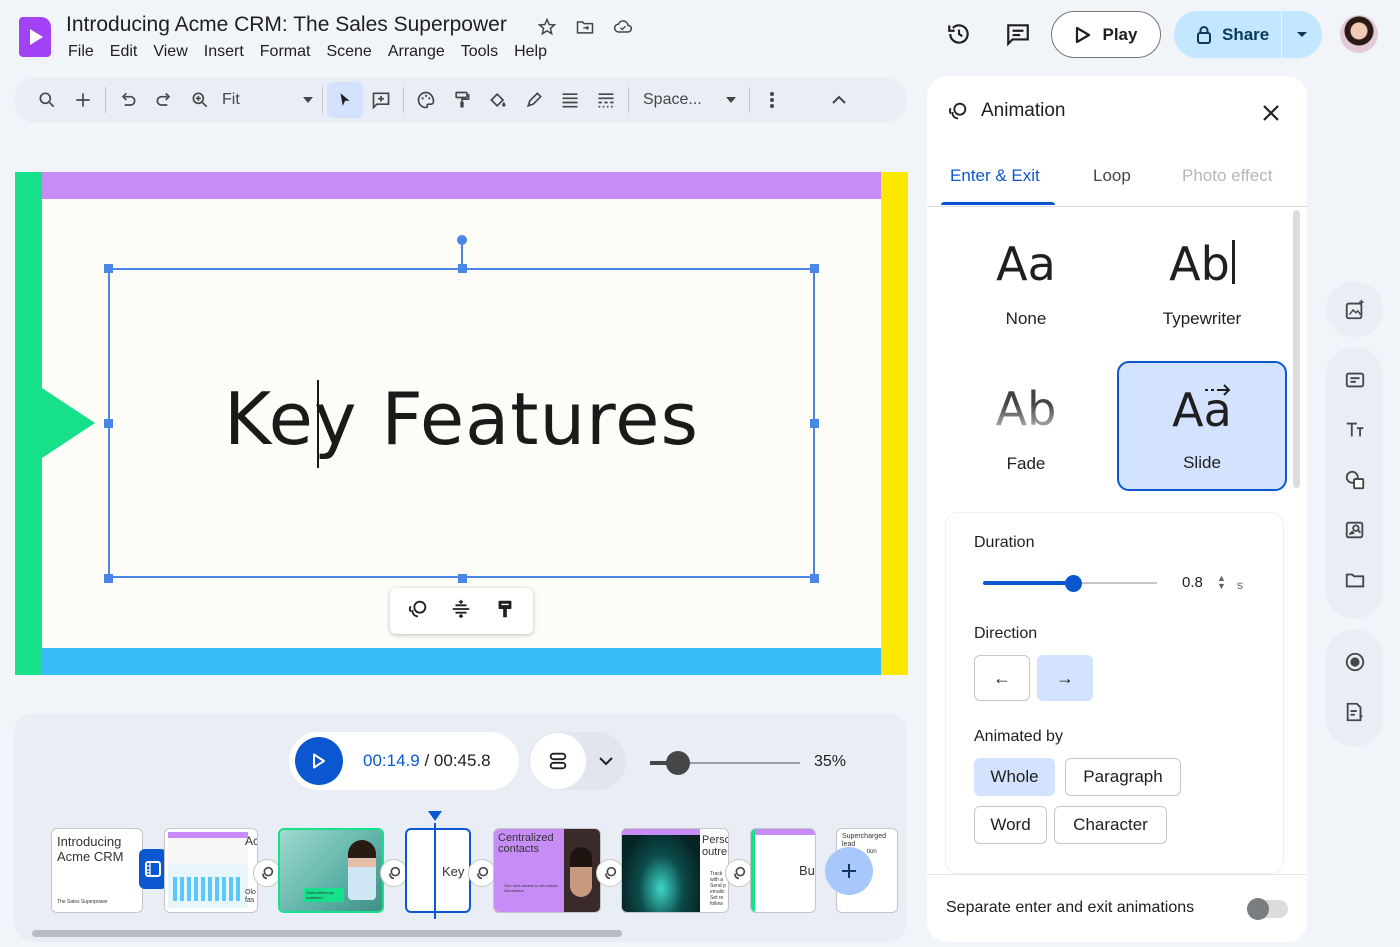 The height and width of the screenshot is (947, 1400). What do you see at coordinates (381, 100) in the screenshot?
I see `add-comment-icon` at bounding box center [381, 100].